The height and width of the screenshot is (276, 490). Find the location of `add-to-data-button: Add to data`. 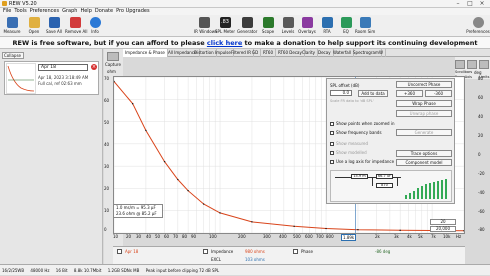

add-to-data-button: Add to data is located at coordinates (373, 93).